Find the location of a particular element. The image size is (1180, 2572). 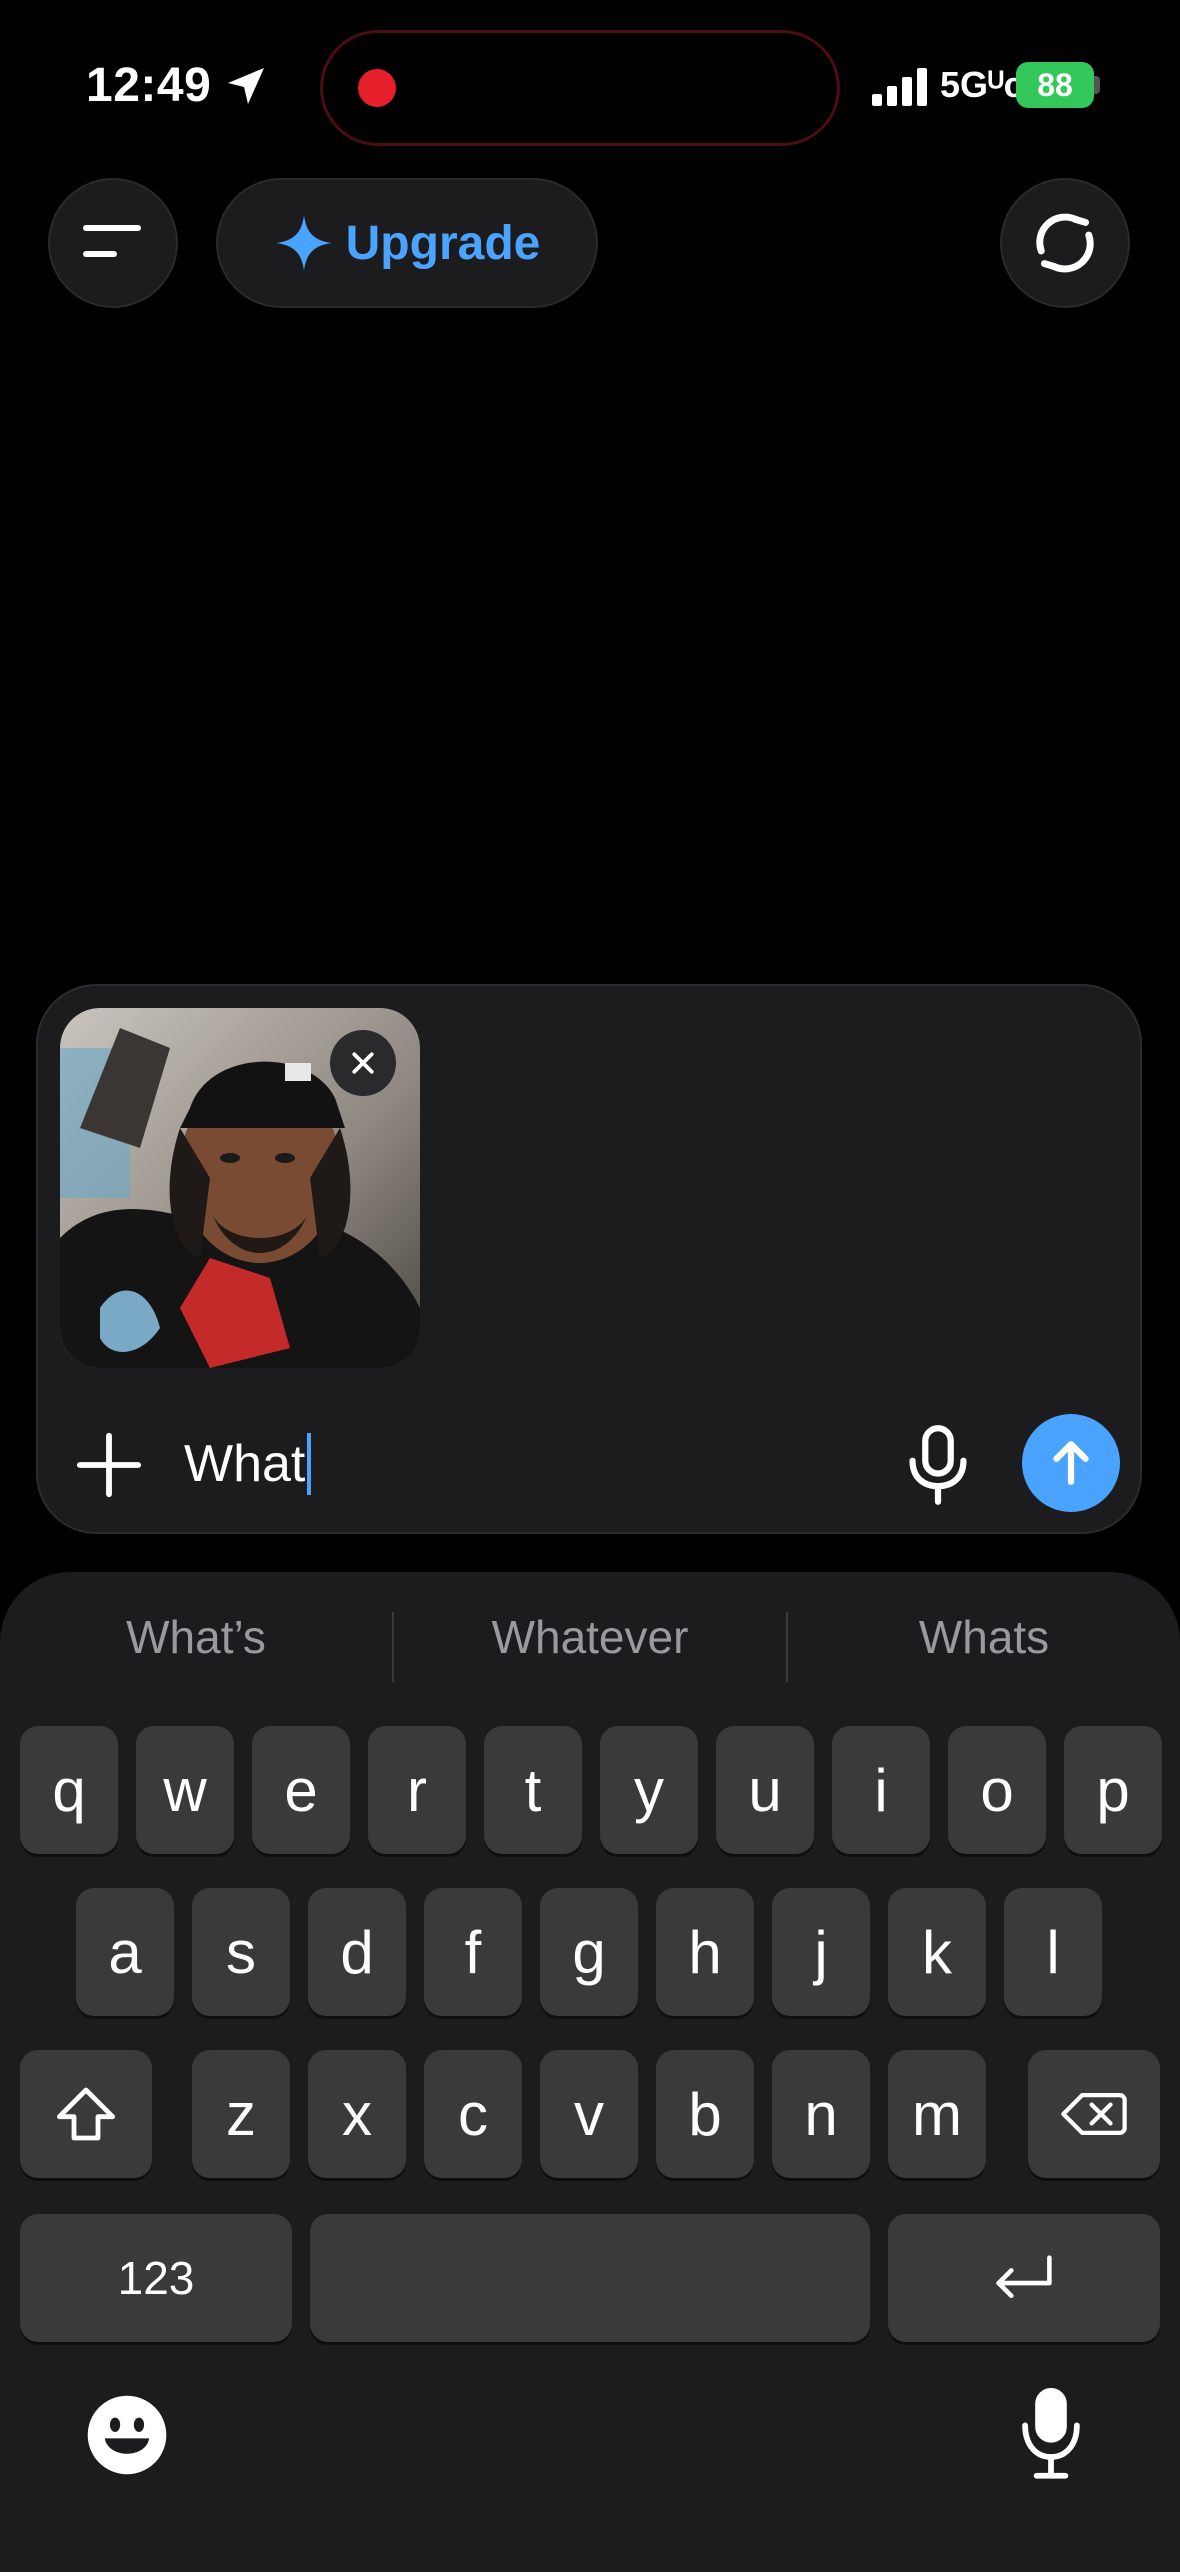

message-input: What is located at coordinates (248, 1464).